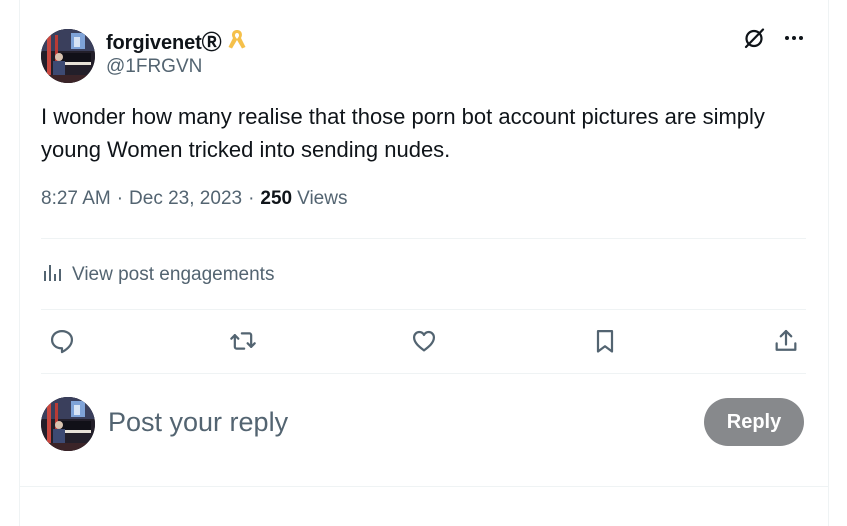 The height and width of the screenshot is (526, 847). What do you see at coordinates (388, 422) in the screenshot?
I see `reply-input` at bounding box center [388, 422].